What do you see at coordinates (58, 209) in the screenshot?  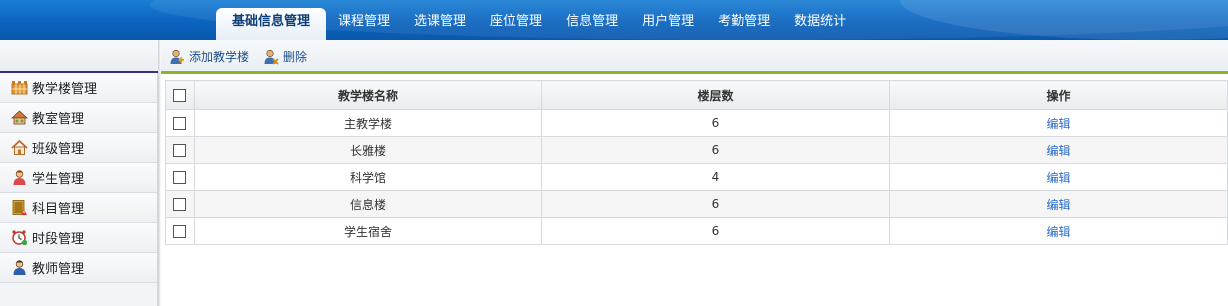 I see `sidebar-item-label: 科目管理` at bounding box center [58, 209].